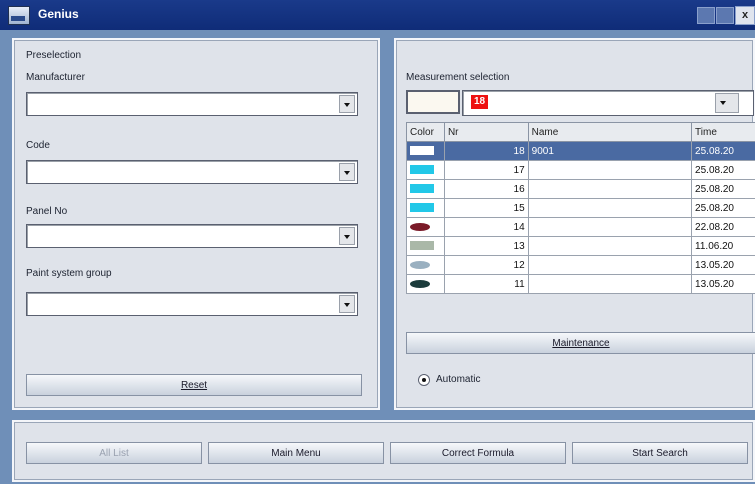 The width and height of the screenshot is (755, 484). I want to click on column-header-color: Color, so click(425, 132).